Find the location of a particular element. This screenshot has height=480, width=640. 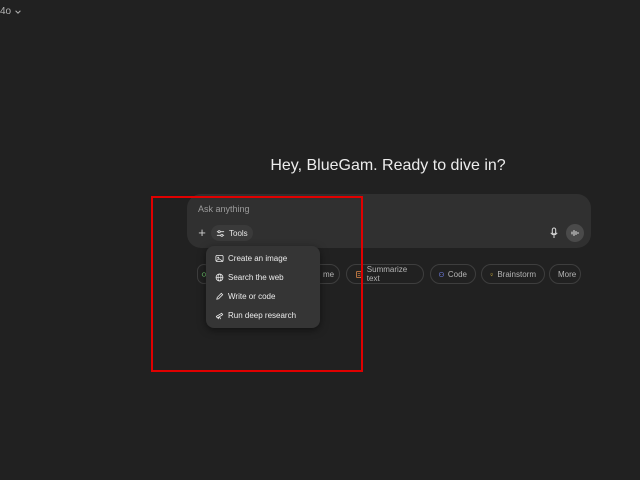

suggestion-chip-more: More is located at coordinates (565, 274).